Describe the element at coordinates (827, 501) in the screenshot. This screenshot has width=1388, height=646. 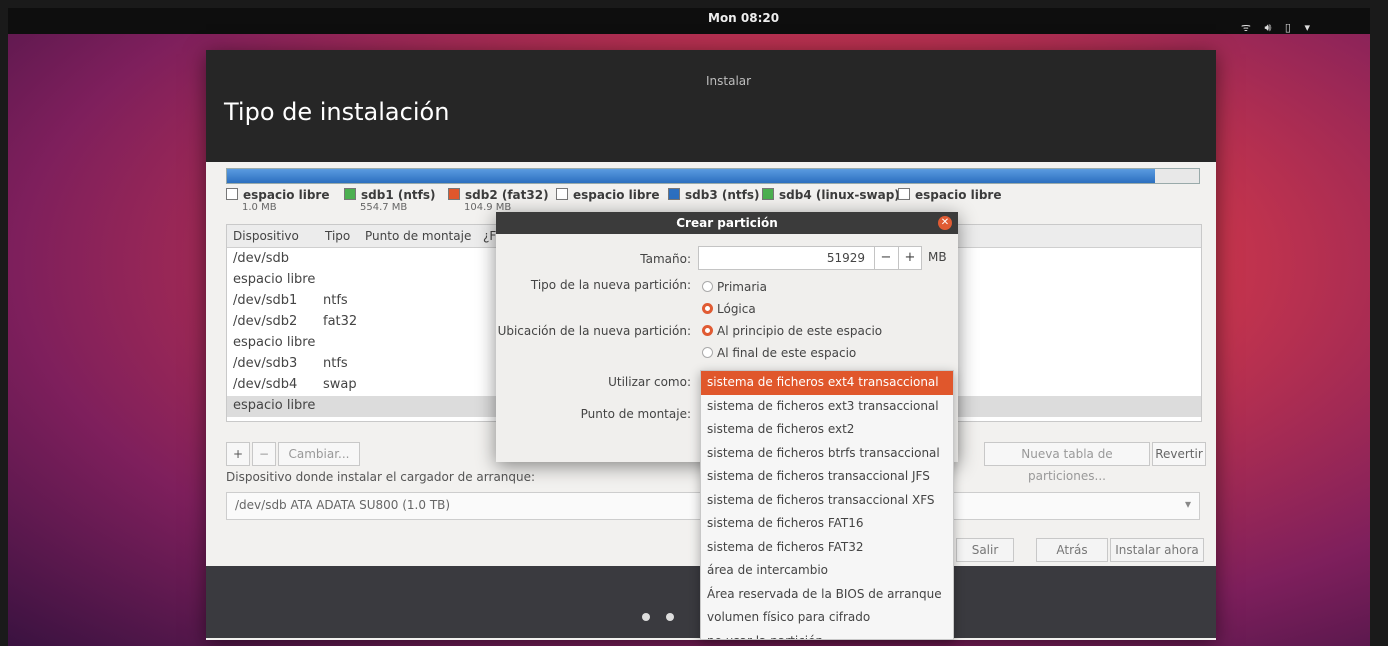
I see `dropdown-option: sistema de ficheros transaccional XFS` at that location.